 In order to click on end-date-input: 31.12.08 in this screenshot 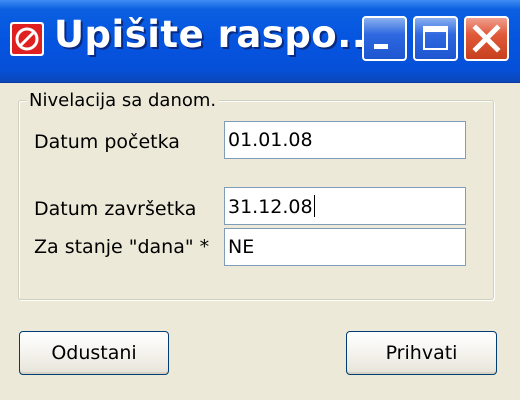, I will do `click(345, 206)`.